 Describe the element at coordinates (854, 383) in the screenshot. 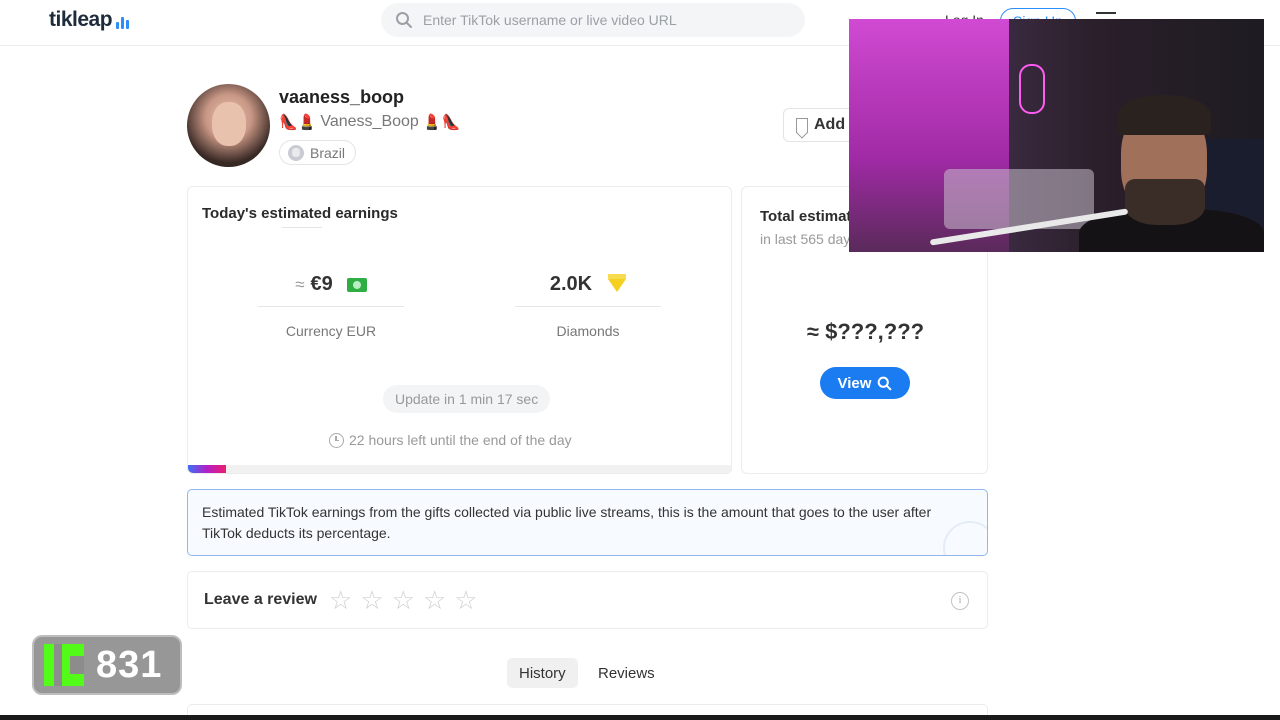

I see `view-label: View` at that location.